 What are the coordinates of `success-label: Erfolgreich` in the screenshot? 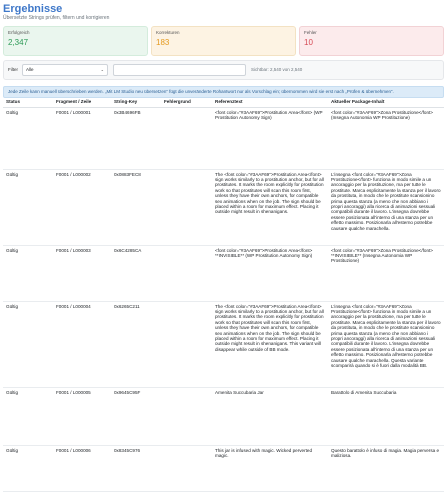 It's located at (19, 32).